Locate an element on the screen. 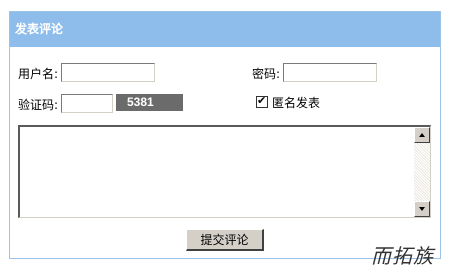 This screenshot has height=278, width=451. captcha-label: 验证码: is located at coordinates (38, 105).